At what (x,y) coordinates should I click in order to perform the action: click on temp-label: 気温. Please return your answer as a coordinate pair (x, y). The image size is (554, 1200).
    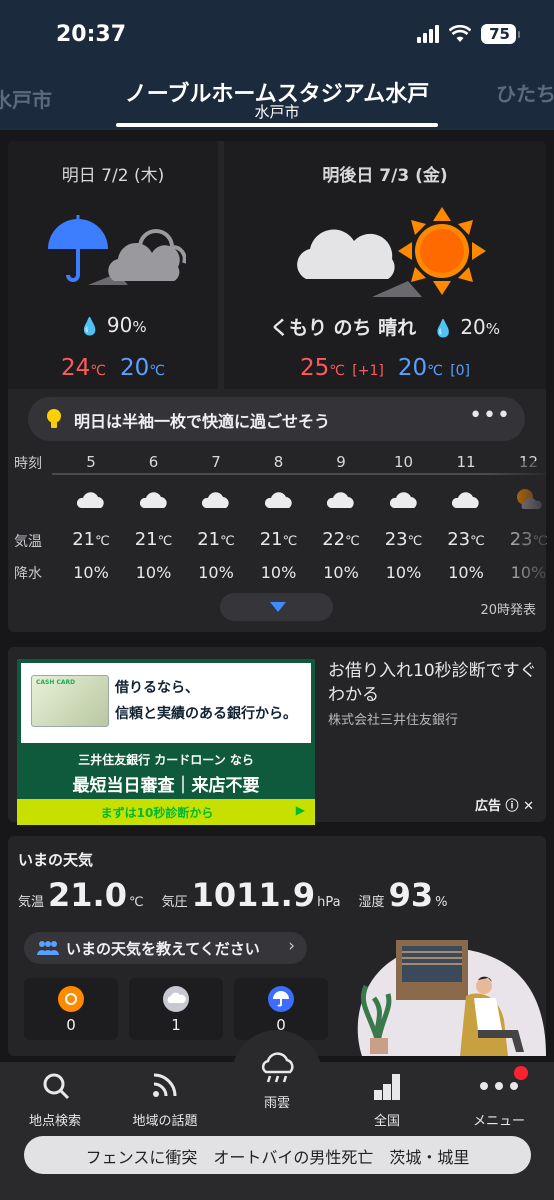
    Looking at the image, I should click on (28, 542).